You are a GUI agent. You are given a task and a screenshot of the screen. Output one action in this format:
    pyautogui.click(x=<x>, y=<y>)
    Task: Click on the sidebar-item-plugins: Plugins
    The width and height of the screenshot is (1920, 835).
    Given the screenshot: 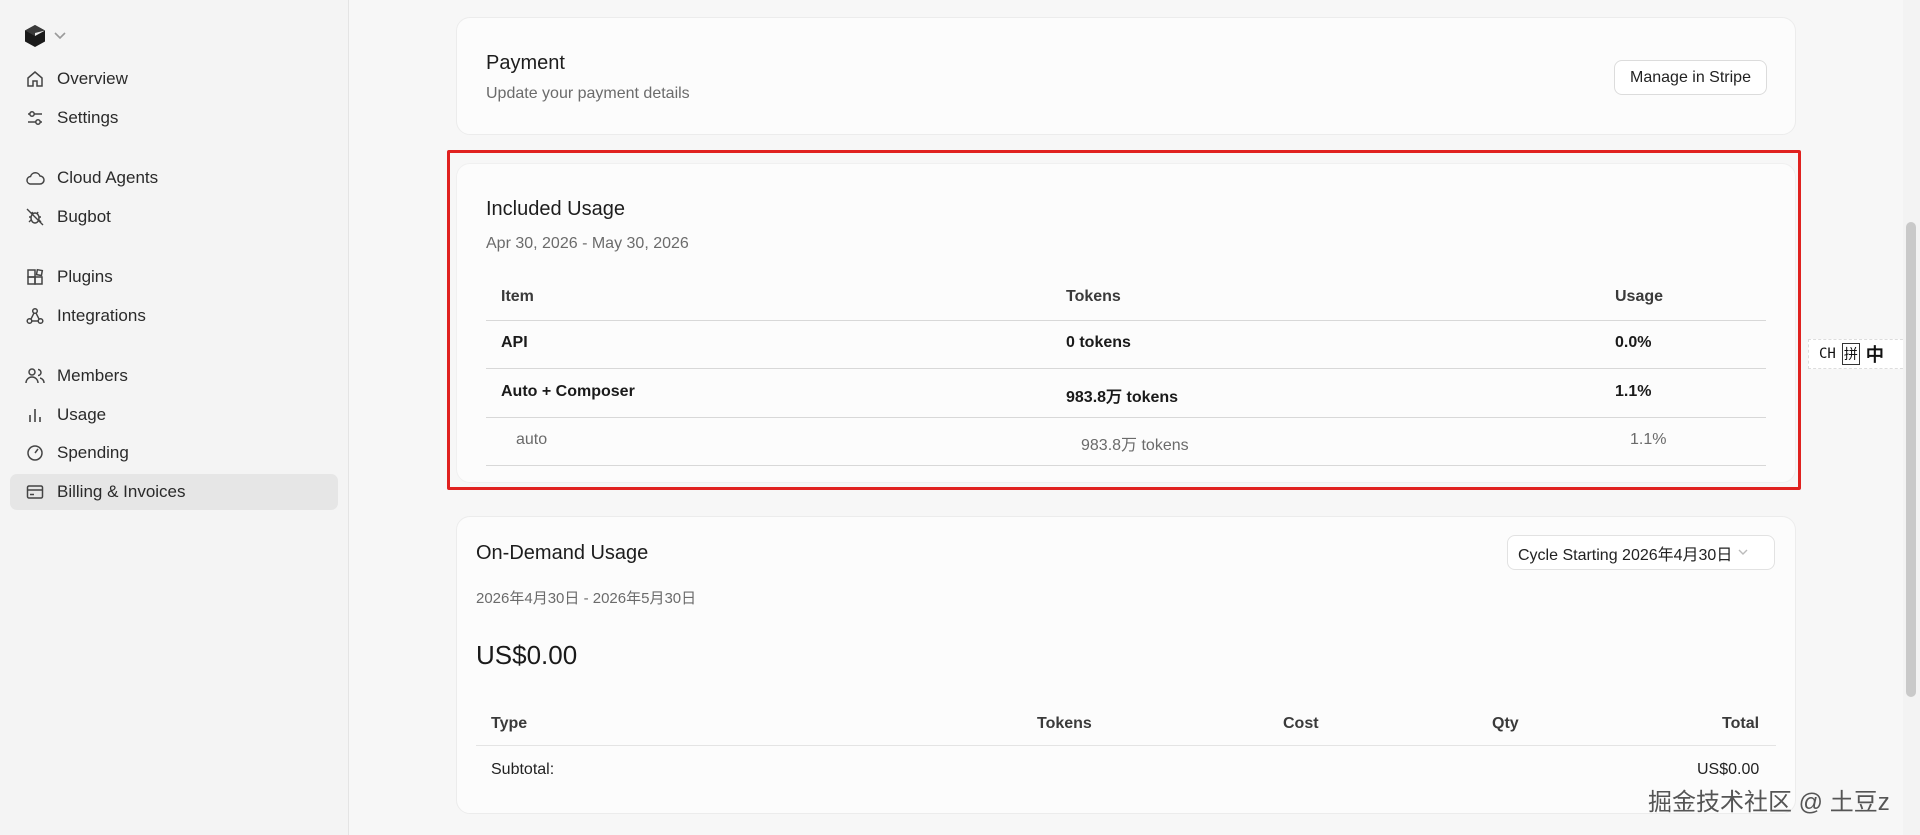 What is the action you would take?
    pyautogui.click(x=174, y=277)
    